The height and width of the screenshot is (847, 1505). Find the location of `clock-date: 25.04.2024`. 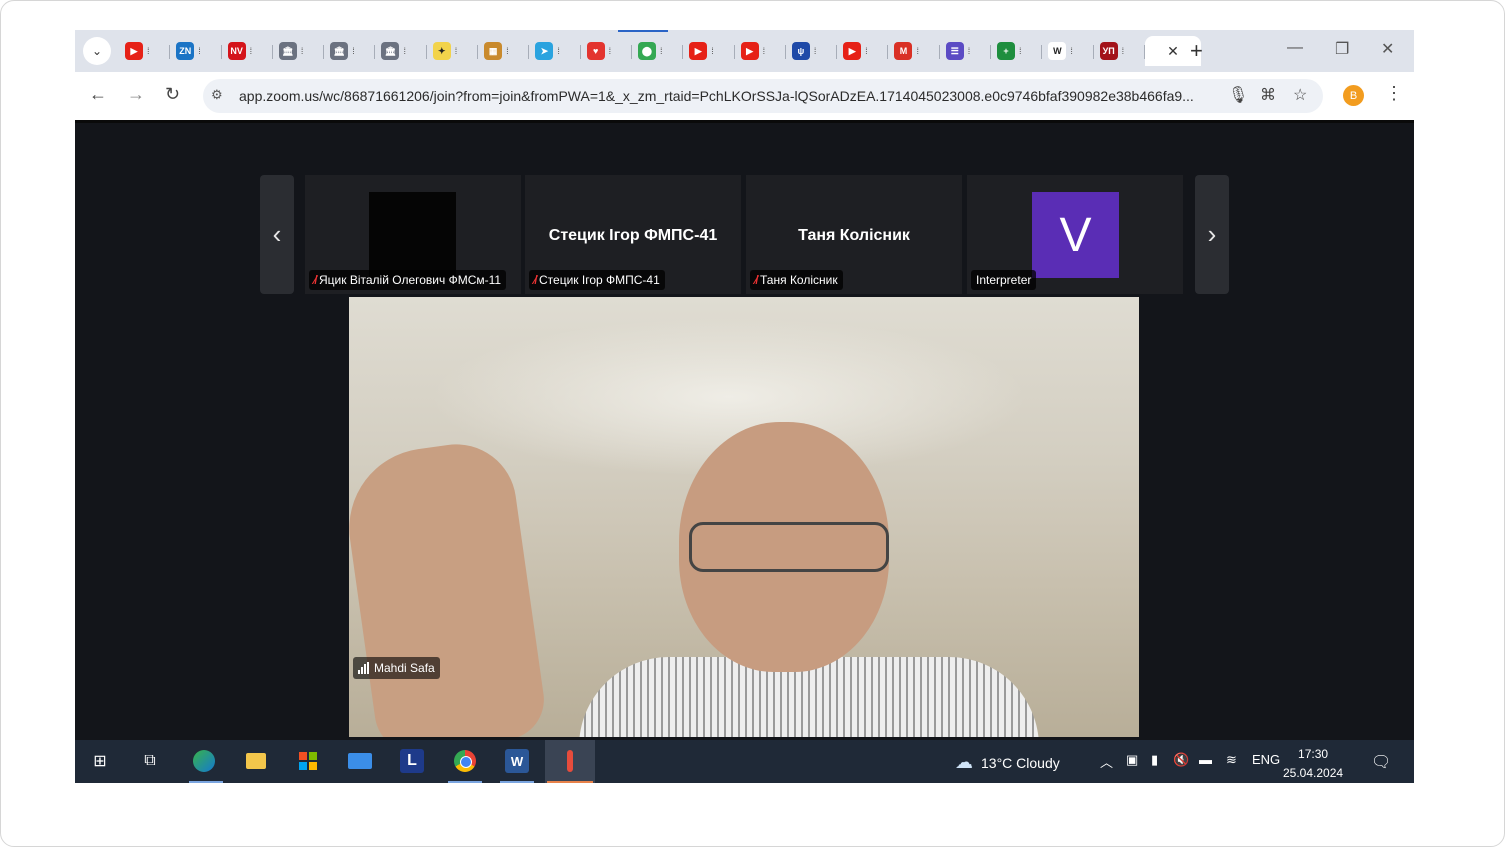

clock-date: 25.04.2024 is located at coordinates (1313, 773).